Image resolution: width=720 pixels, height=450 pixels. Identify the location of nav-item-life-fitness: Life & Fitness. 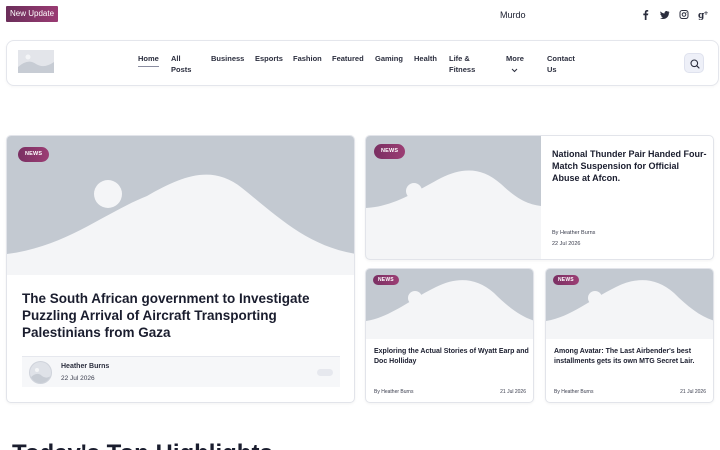
(467, 64).